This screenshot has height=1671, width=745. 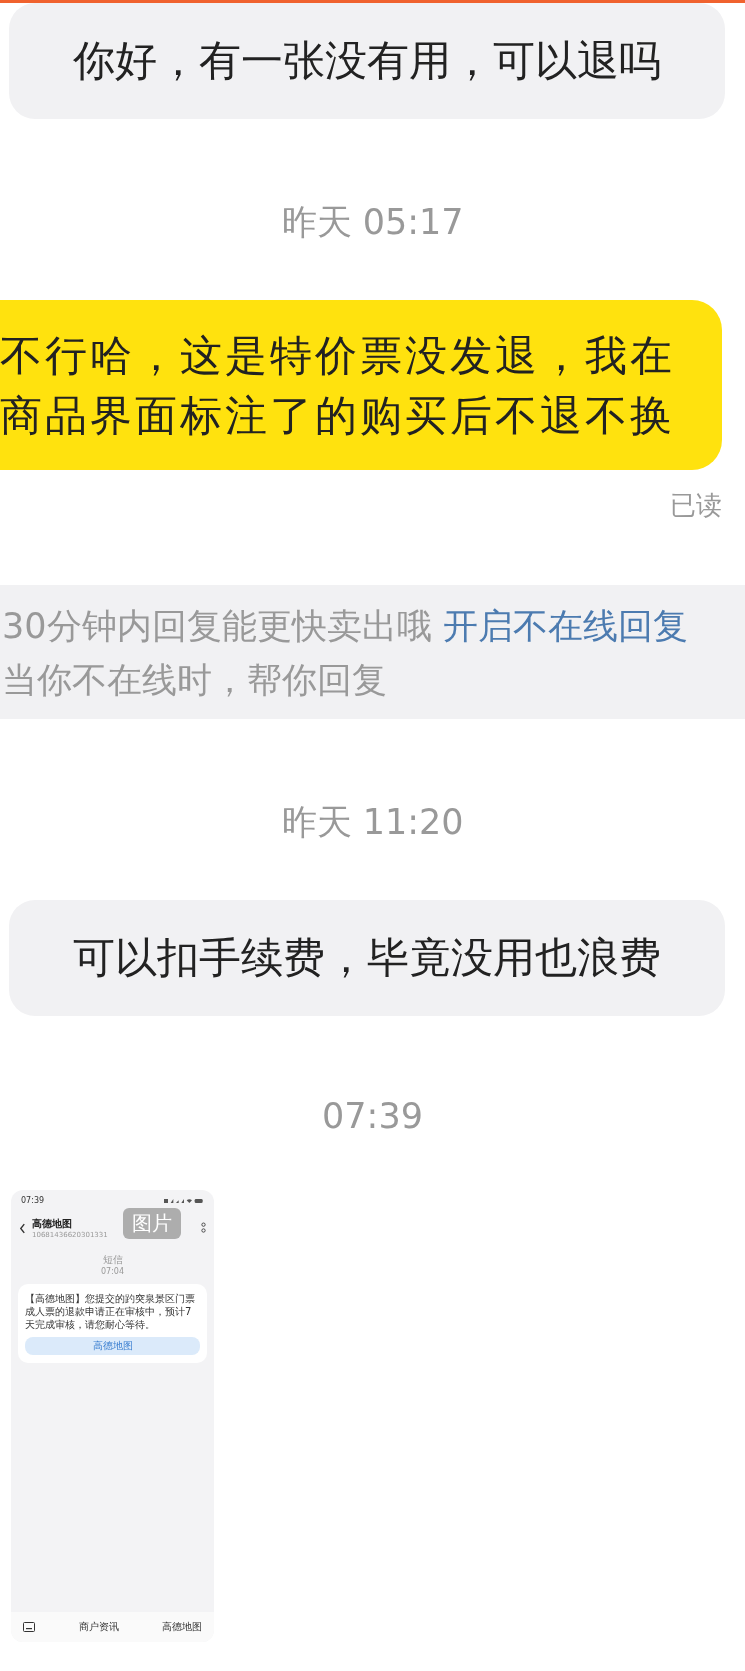 What do you see at coordinates (112, 1346) in the screenshot?
I see `app-button: 高德地图` at bounding box center [112, 1346].